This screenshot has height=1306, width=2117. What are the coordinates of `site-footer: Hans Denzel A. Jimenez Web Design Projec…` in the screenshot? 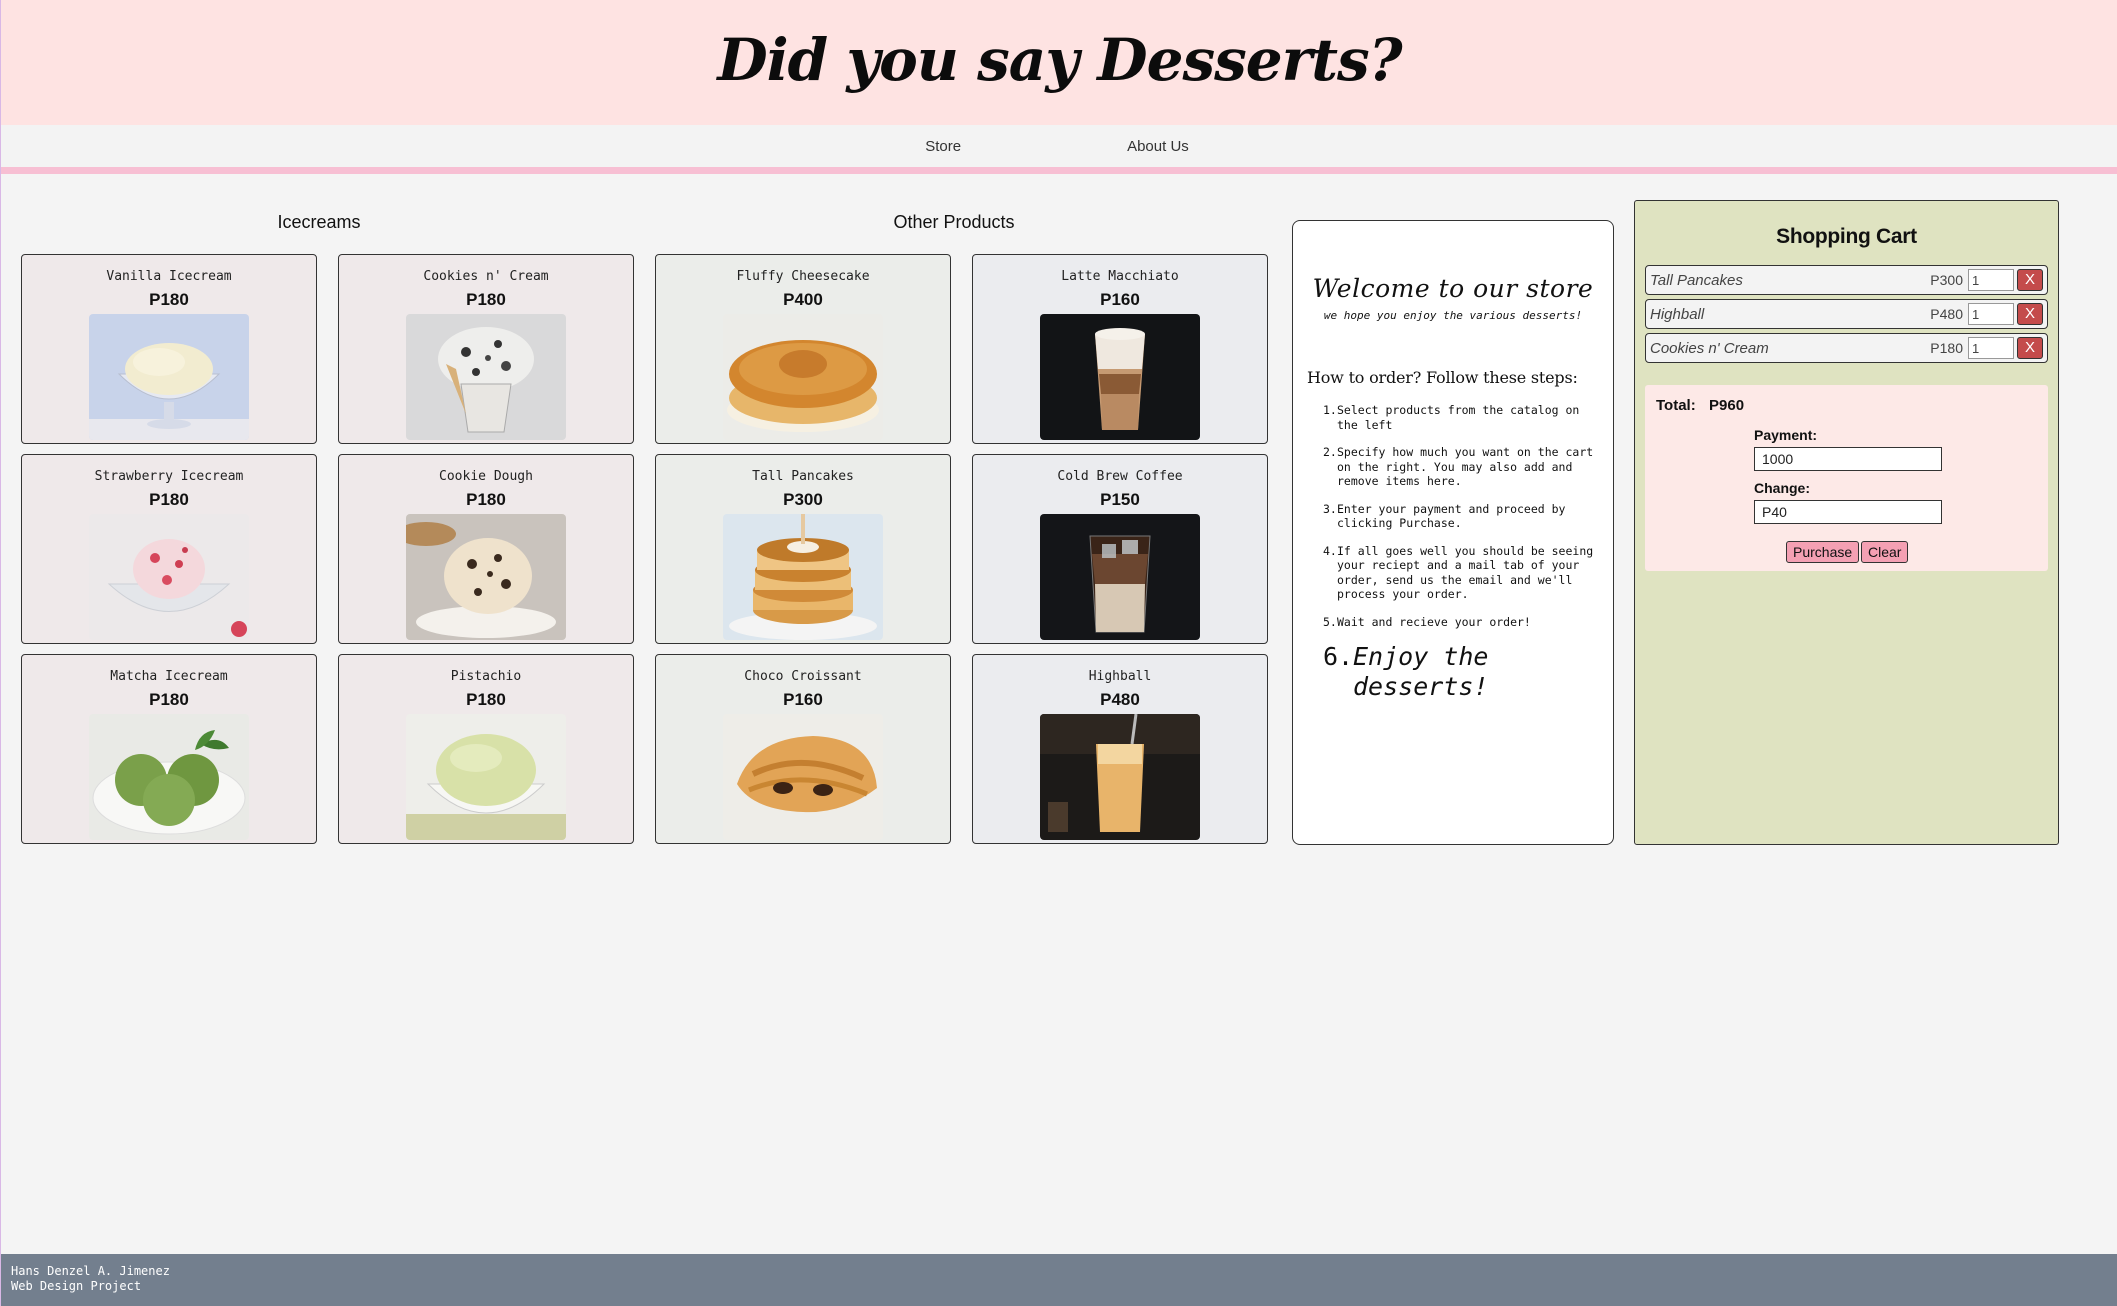 It's located at (1059, 1280).